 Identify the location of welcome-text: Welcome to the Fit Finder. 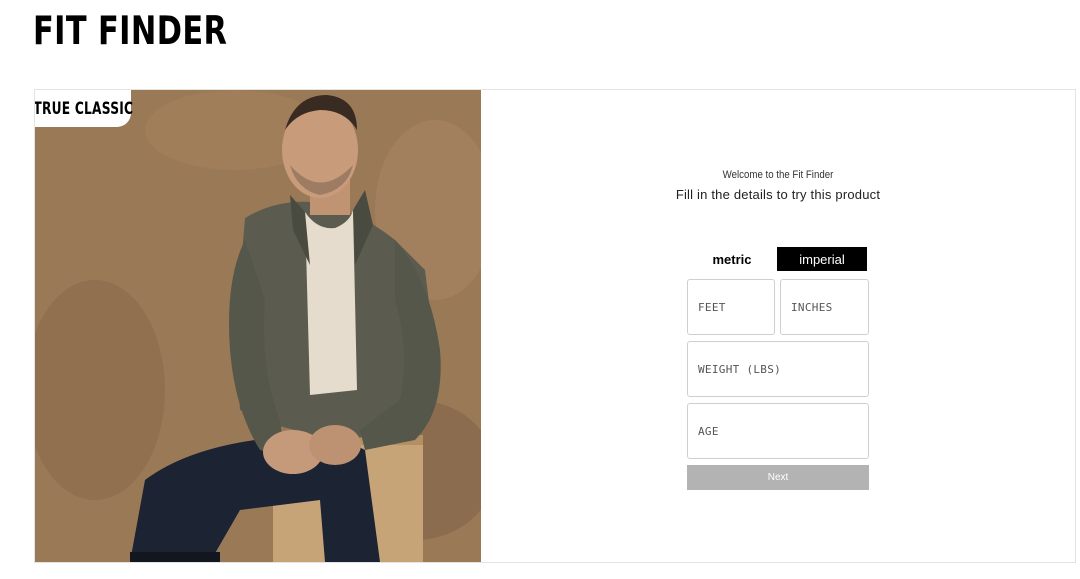
(778, 175).